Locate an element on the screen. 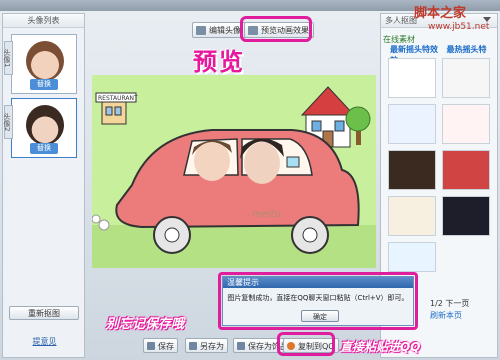 Image resolution: width=500 pixels, height=360 pixels. restaurant-sign-text: RESTAURANT is located at coordinates (118, 98).